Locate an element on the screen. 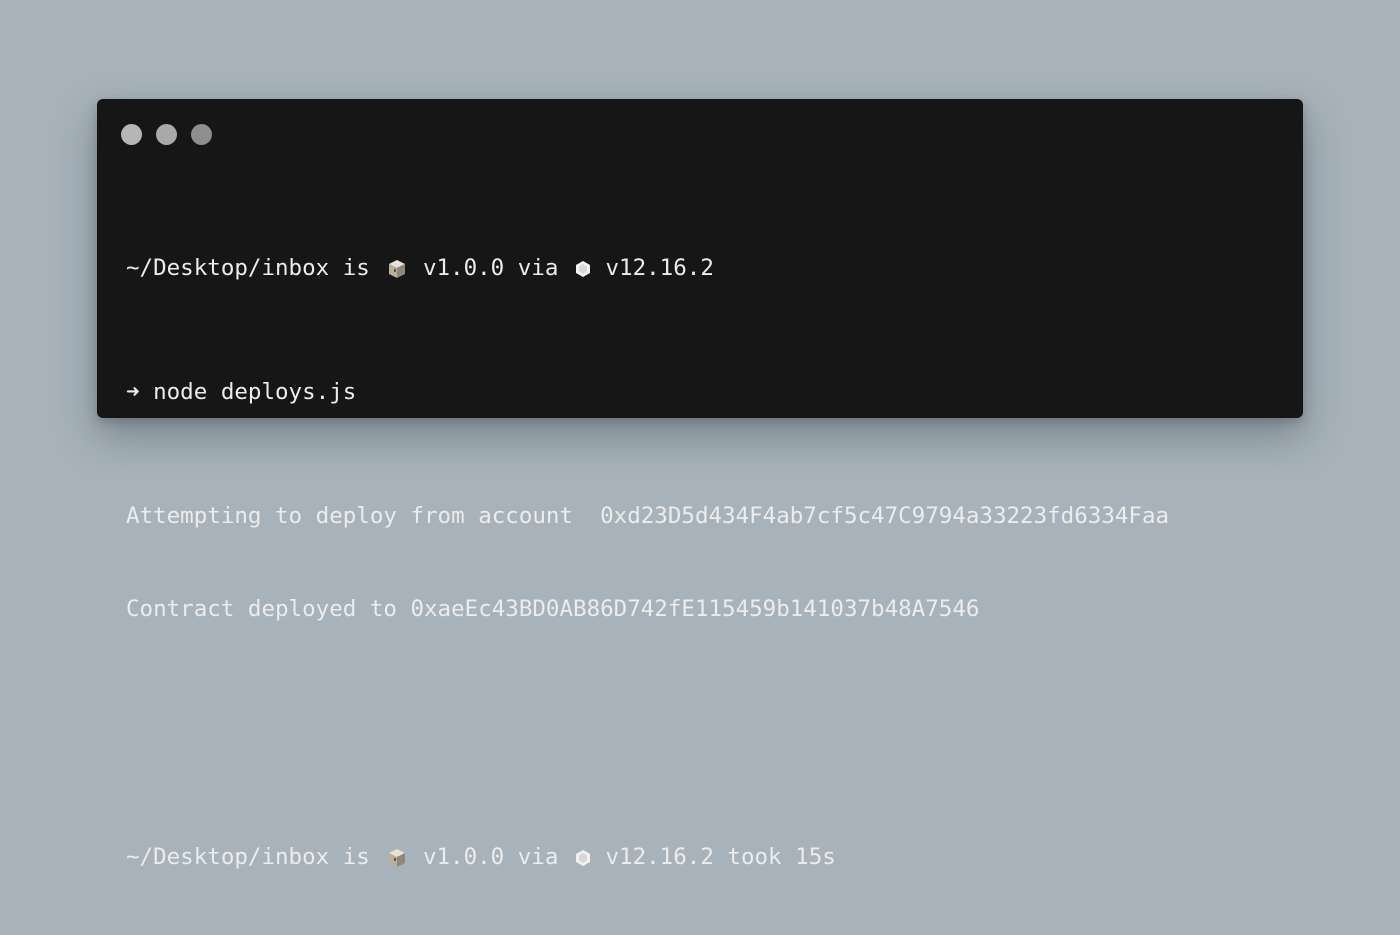  maximize-window-button is located at coordinates (201, 134).